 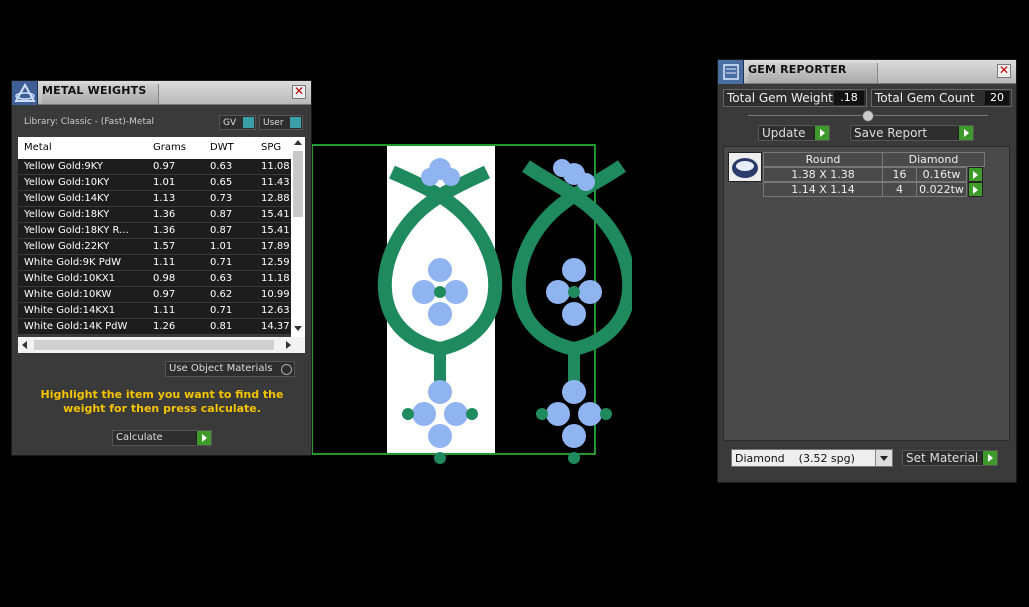 What do you see at coordinates (154, 345) in the screenshot?
I see `hscroll-thumb` at bounding box center [154, 345].